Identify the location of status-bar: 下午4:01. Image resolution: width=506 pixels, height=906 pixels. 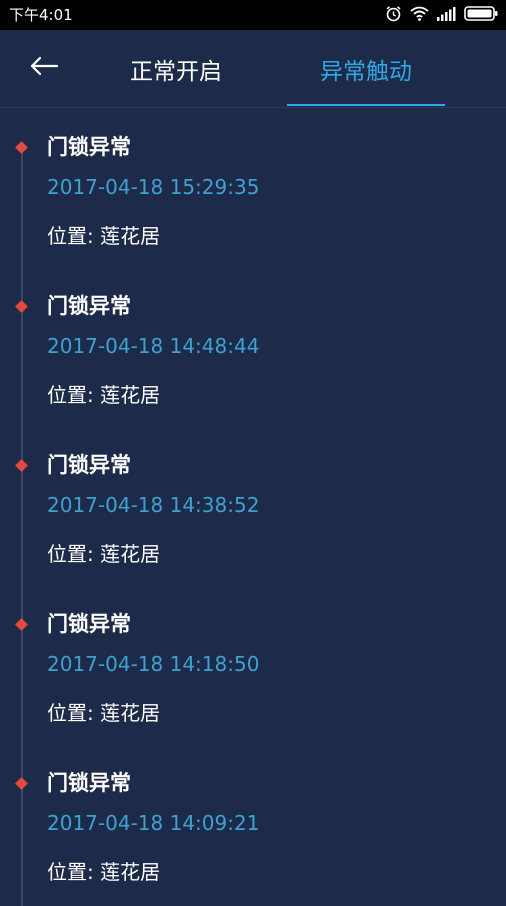
(253, 15).